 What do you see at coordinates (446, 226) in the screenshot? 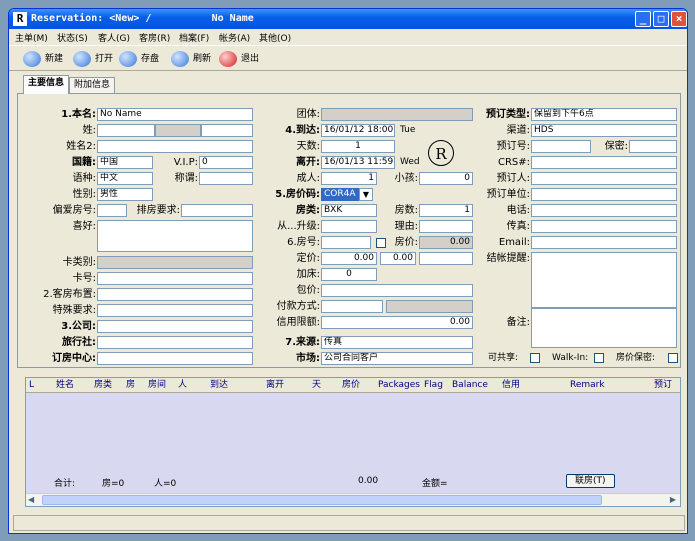
I see `reason-field` at bounding box center [446, 226].